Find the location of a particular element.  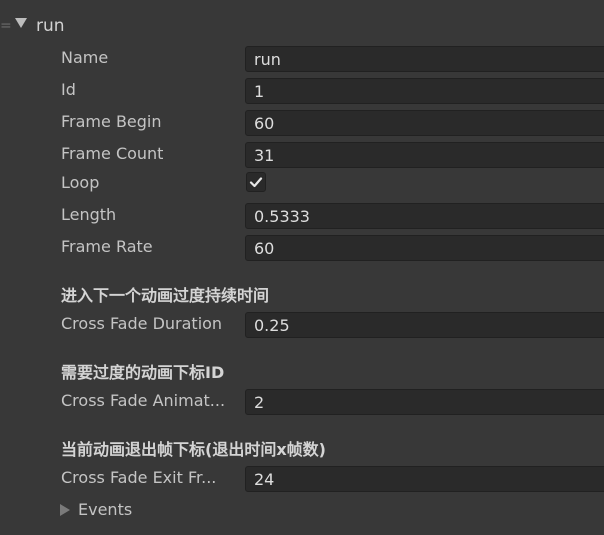

events-foldout-label: Events is located at coordinates (105, 510).